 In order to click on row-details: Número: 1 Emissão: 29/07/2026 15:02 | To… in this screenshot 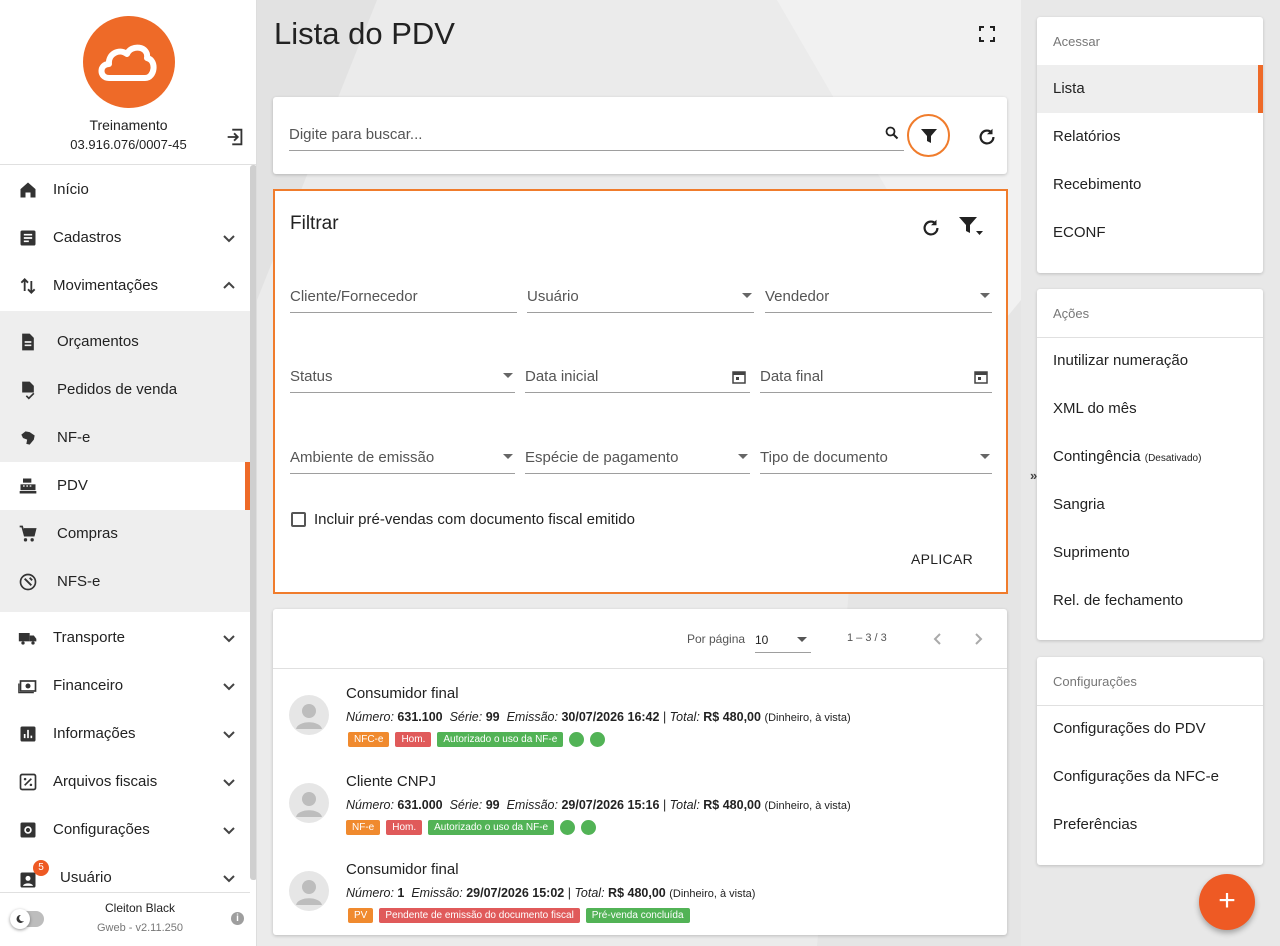, I will do `click(551, 893)`.